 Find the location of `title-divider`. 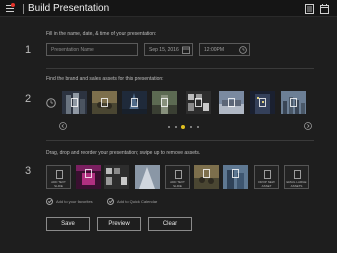

title-divider is located at coordinates (23, 9).